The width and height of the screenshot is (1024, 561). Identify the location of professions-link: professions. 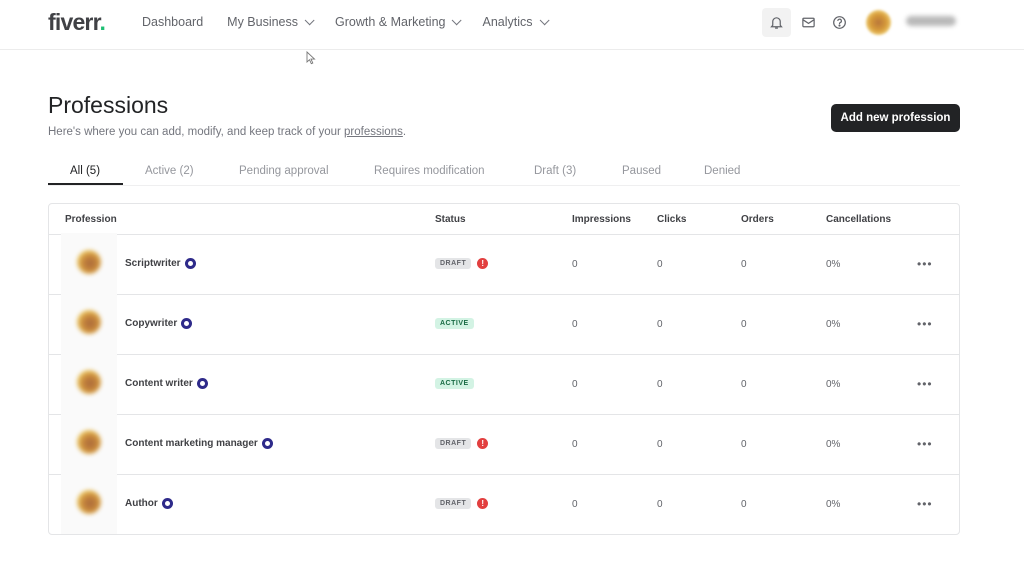
(373, 132).